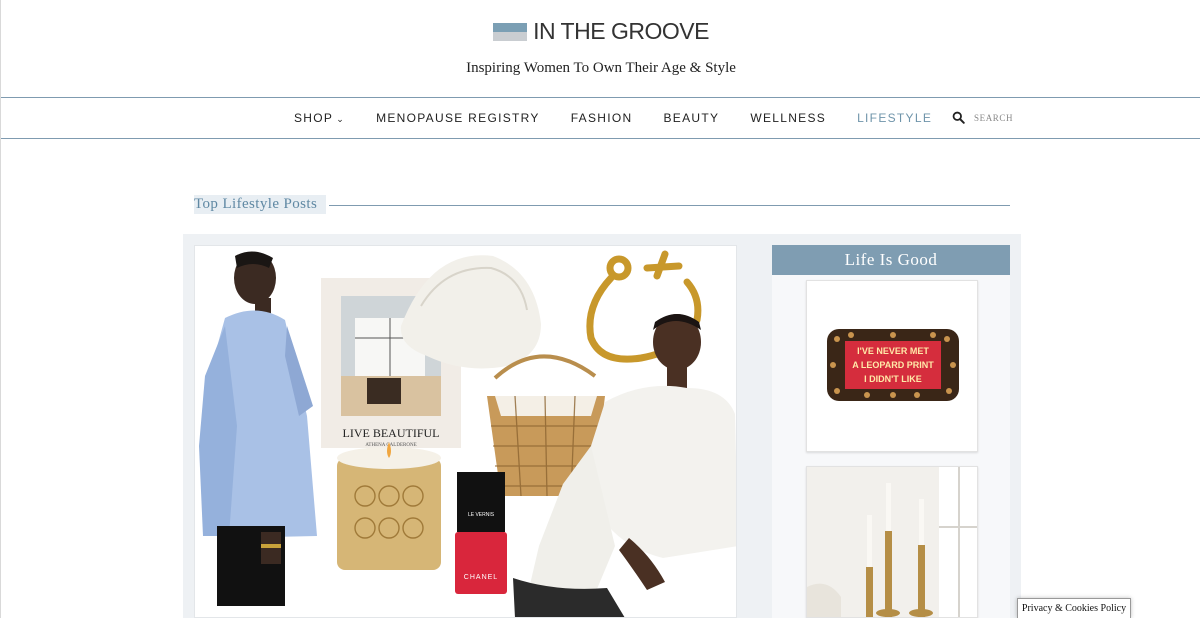 The image size is (1200, 618). I want to click on rattan-candle, so click(389, 506).